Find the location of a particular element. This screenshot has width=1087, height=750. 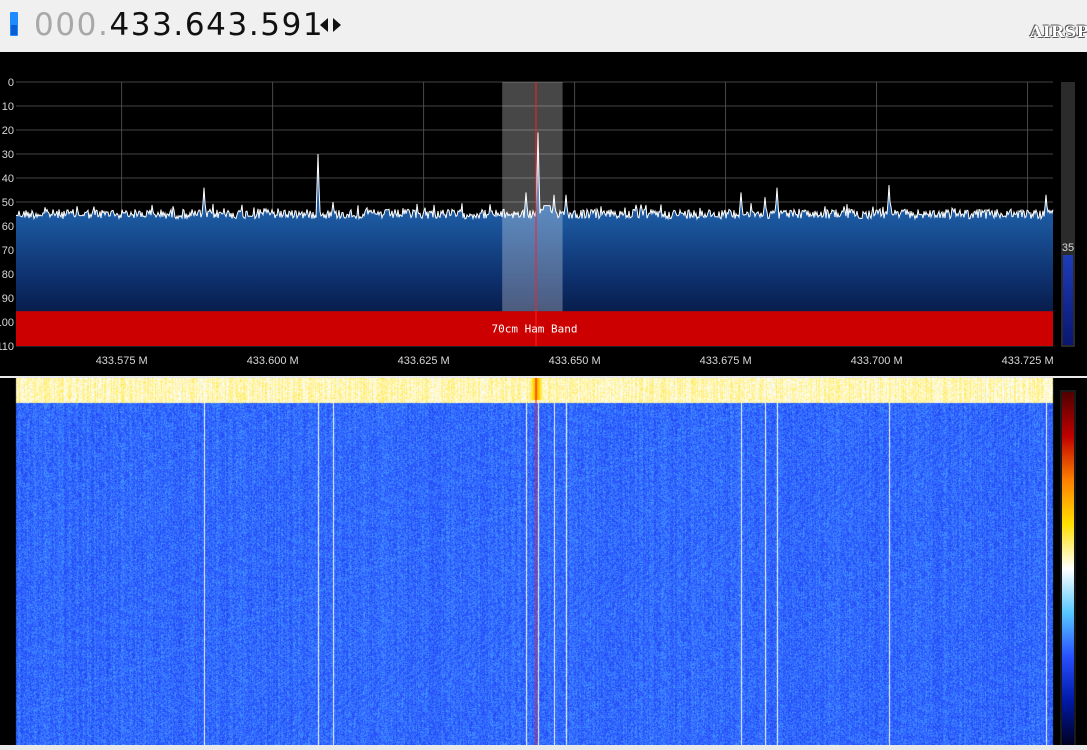

x-tick-label: 433.575 M is located at coordinates (122, 361).